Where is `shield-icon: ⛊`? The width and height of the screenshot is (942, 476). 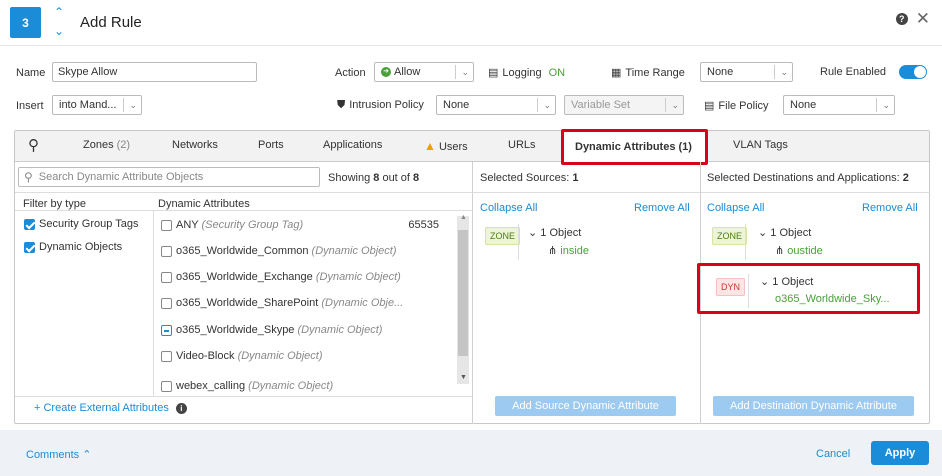
shield-icon: ⛊ is located at coordinates (341, 105).